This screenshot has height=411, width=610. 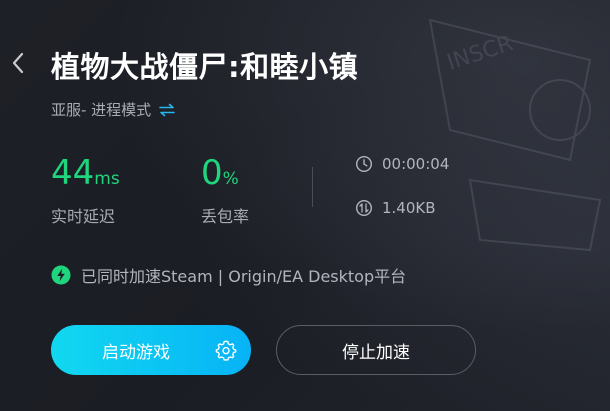 I want to click on latency-stat: 44ms 实时延迟, so click(x=85, y=190).